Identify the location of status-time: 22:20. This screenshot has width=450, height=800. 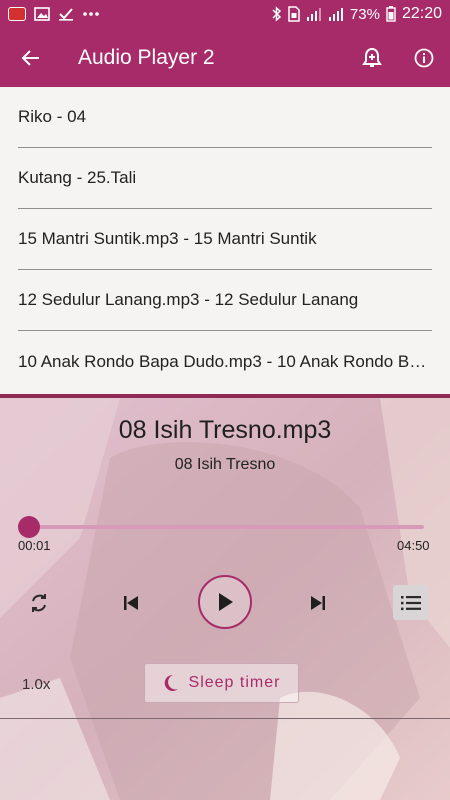
(421, 13).